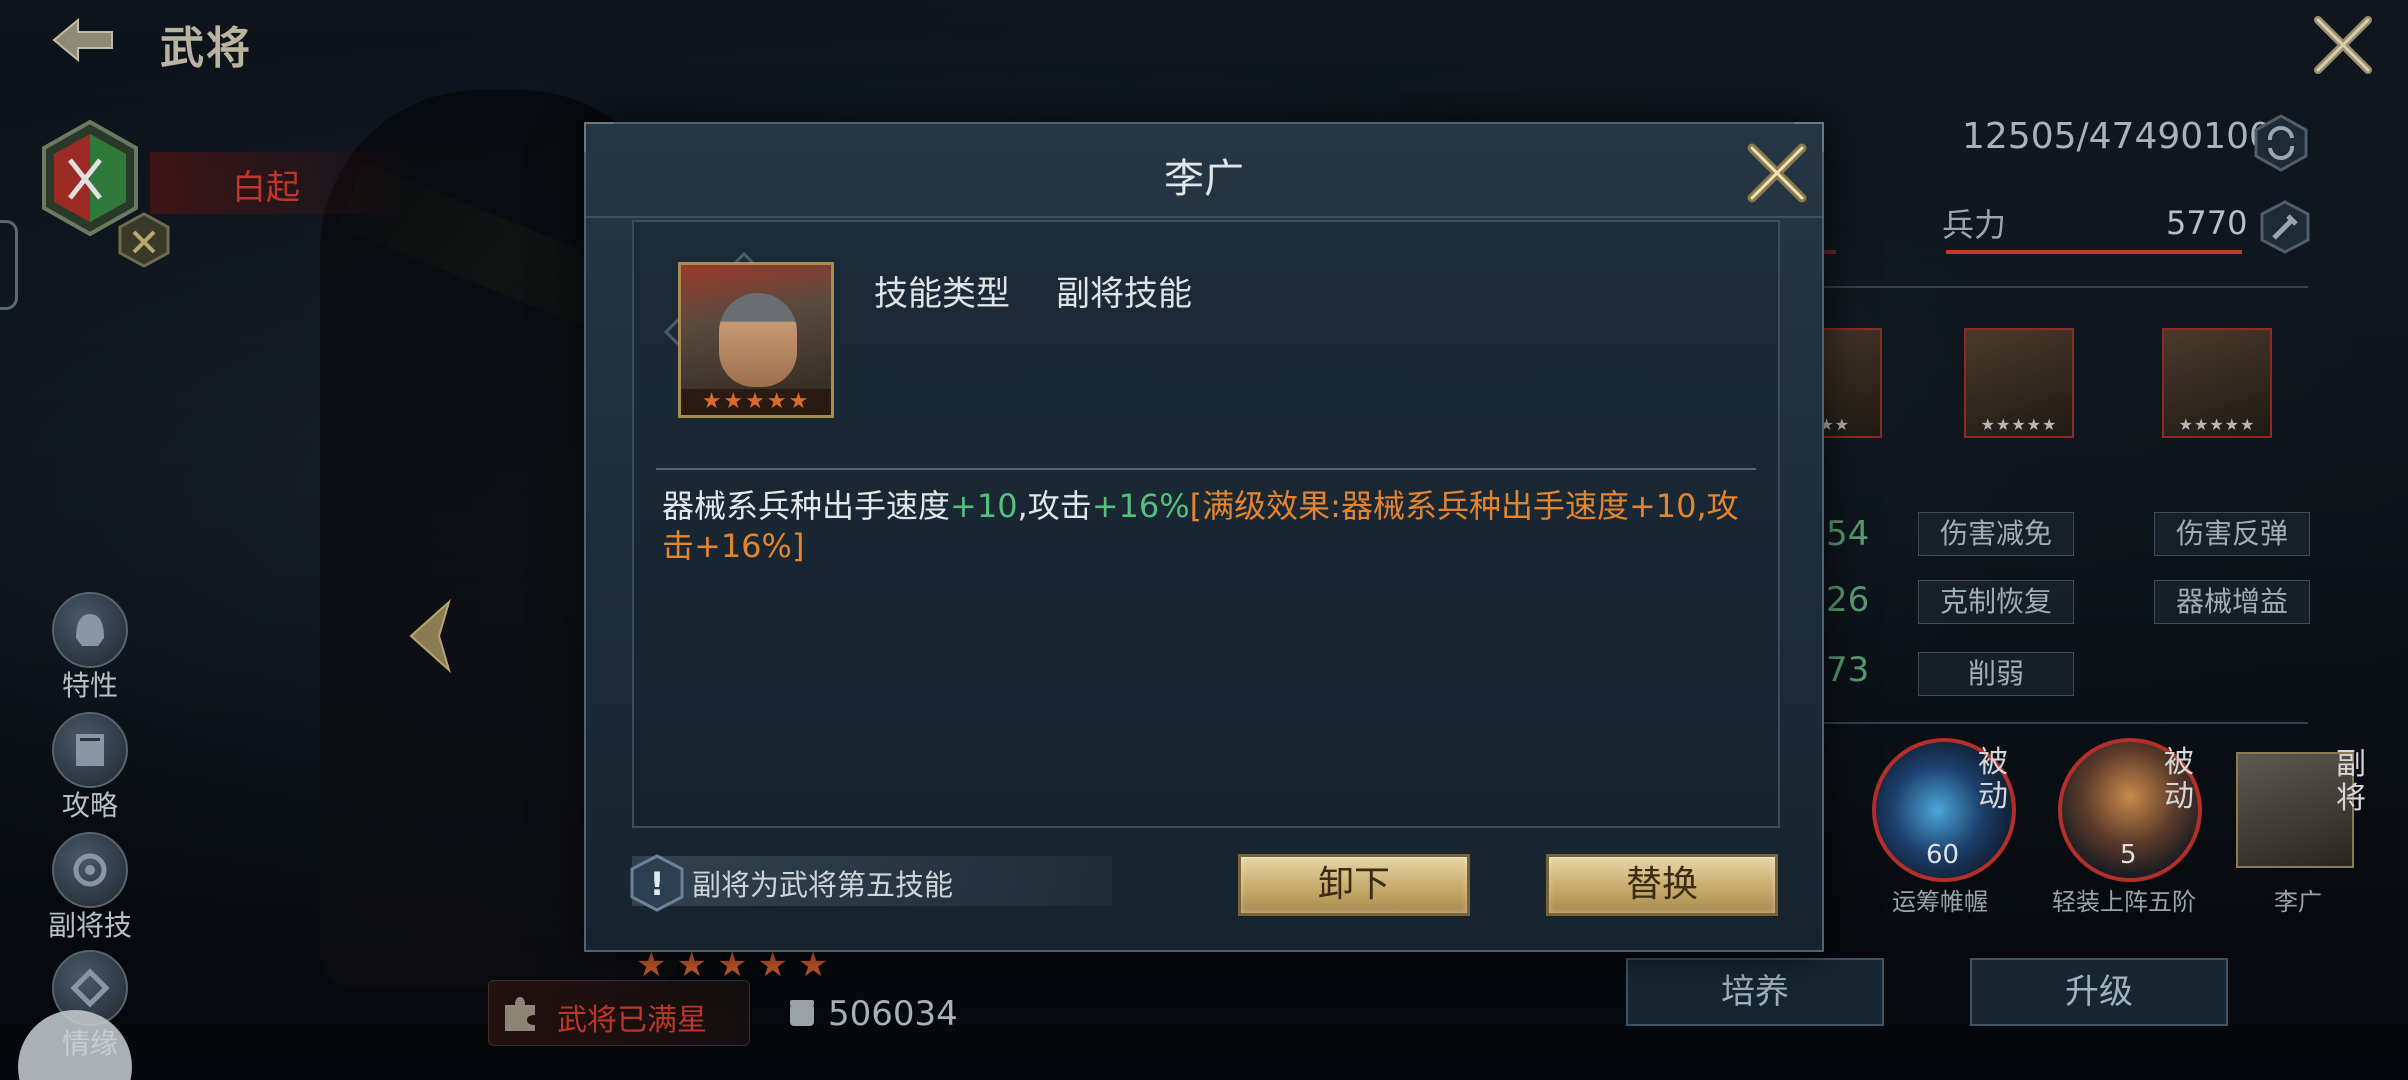 Image resolution: width=2408 pixels, height=1080 pixels. I want to click on description-divider, so click(1206, 469).